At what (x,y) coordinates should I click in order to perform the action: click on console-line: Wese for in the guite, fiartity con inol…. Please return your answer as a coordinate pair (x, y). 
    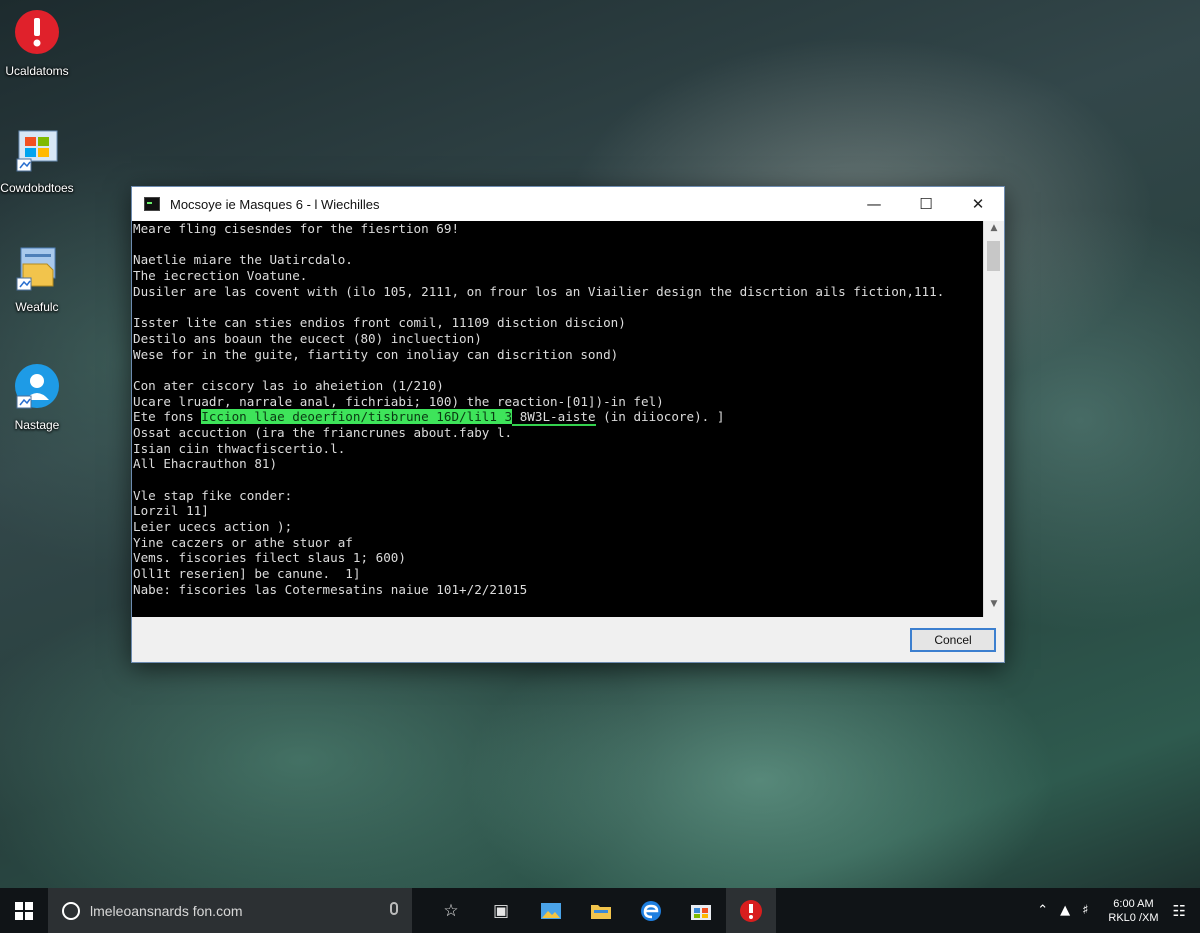
    Looking at the image, I should click on (376, 354).